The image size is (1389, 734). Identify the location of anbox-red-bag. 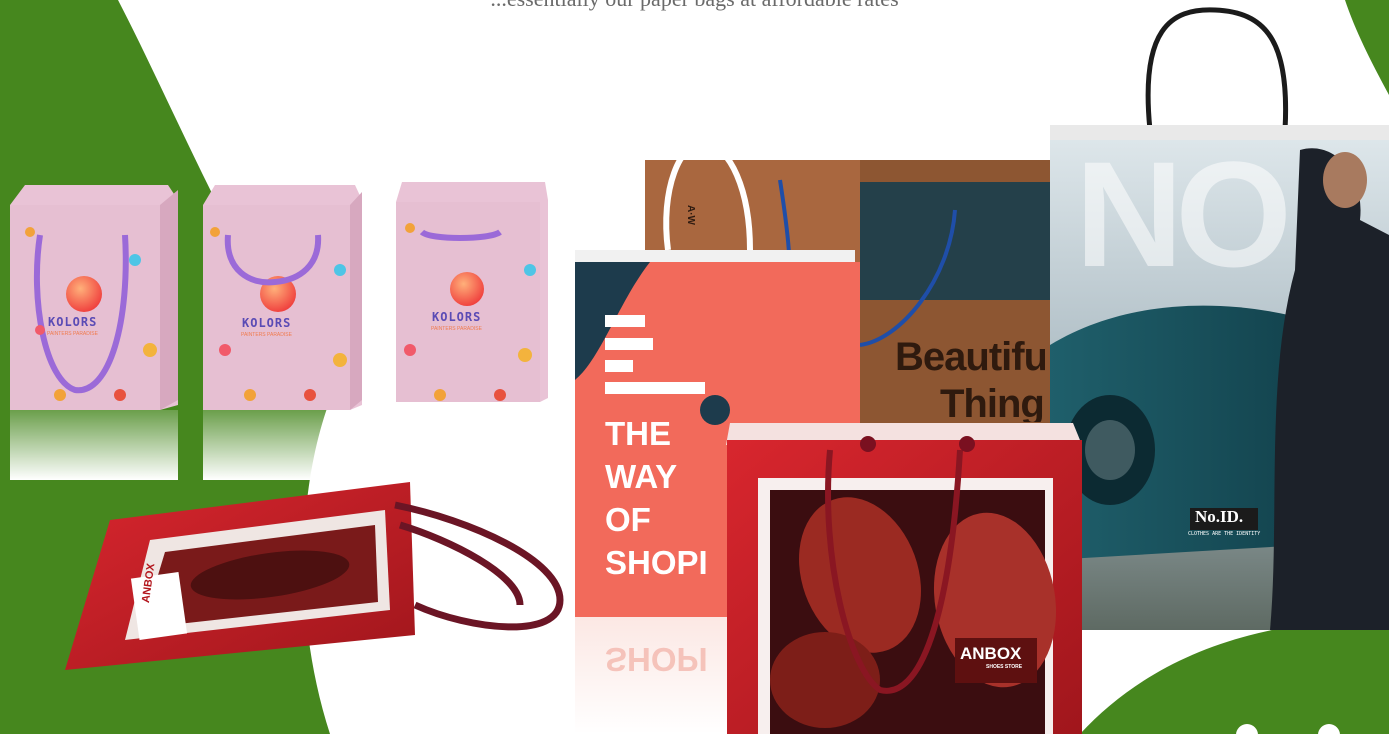
(904, 578).